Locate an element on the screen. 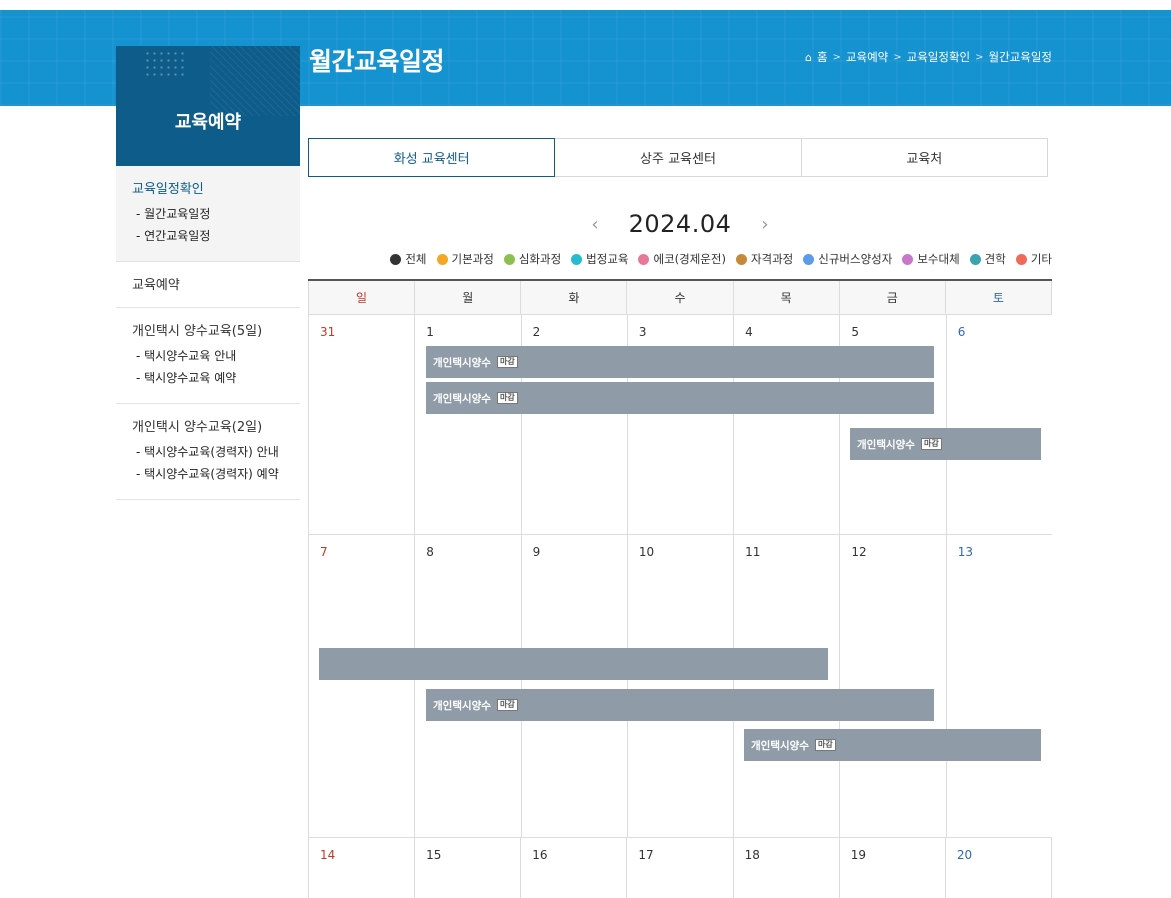  sidebar-subitem-taxi-2day-info: - 택시양수교육(경력자) 안내 is located at coordinates (208, 452).